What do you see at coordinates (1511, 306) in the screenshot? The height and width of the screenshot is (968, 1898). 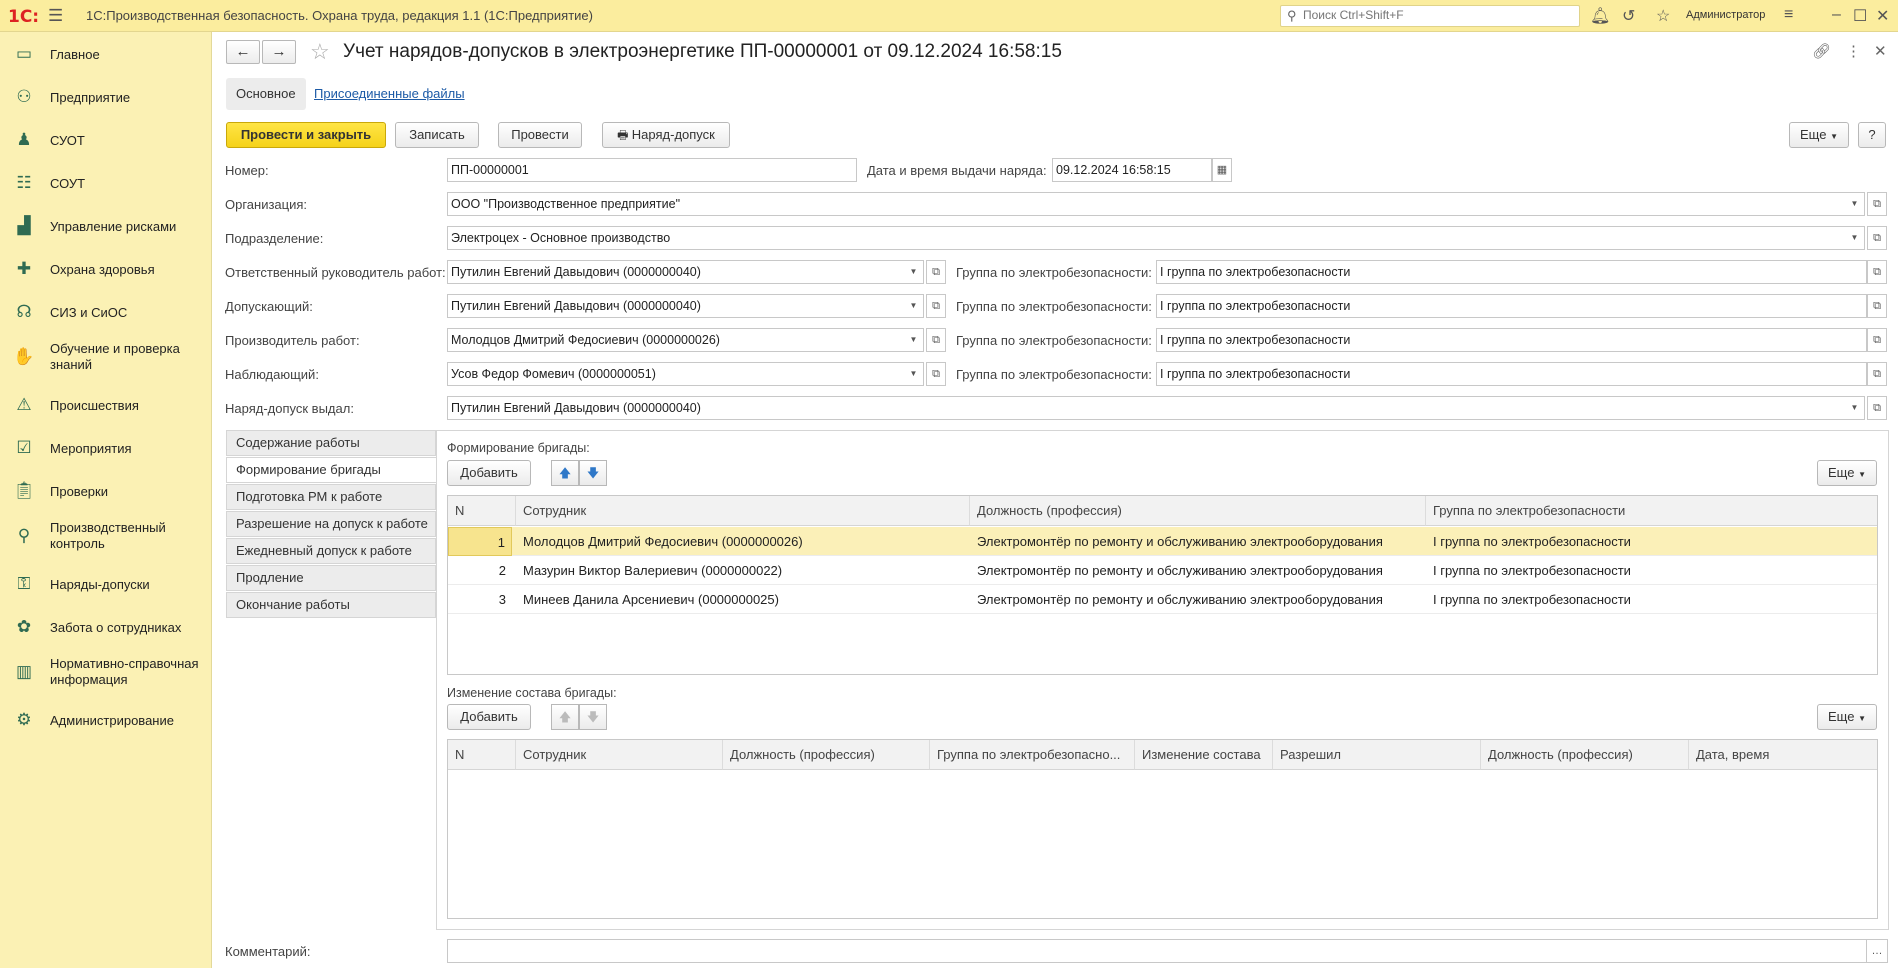 I see `admitting-group-field: I группа по электробезопасности` at bounding box center [1511, 306].